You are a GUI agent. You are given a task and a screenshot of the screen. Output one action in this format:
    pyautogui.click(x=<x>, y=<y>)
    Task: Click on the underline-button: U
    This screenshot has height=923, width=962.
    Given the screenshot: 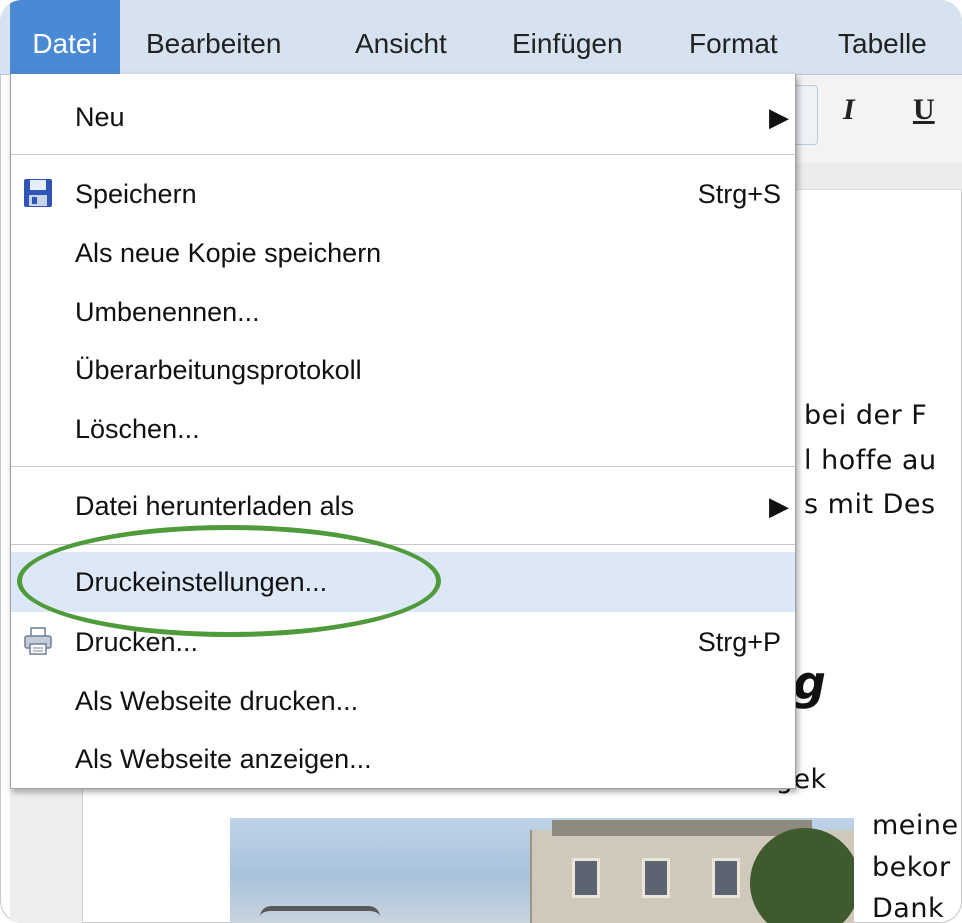 What is the action you would take?
    pyautogui.click(x=924, y=110)
    